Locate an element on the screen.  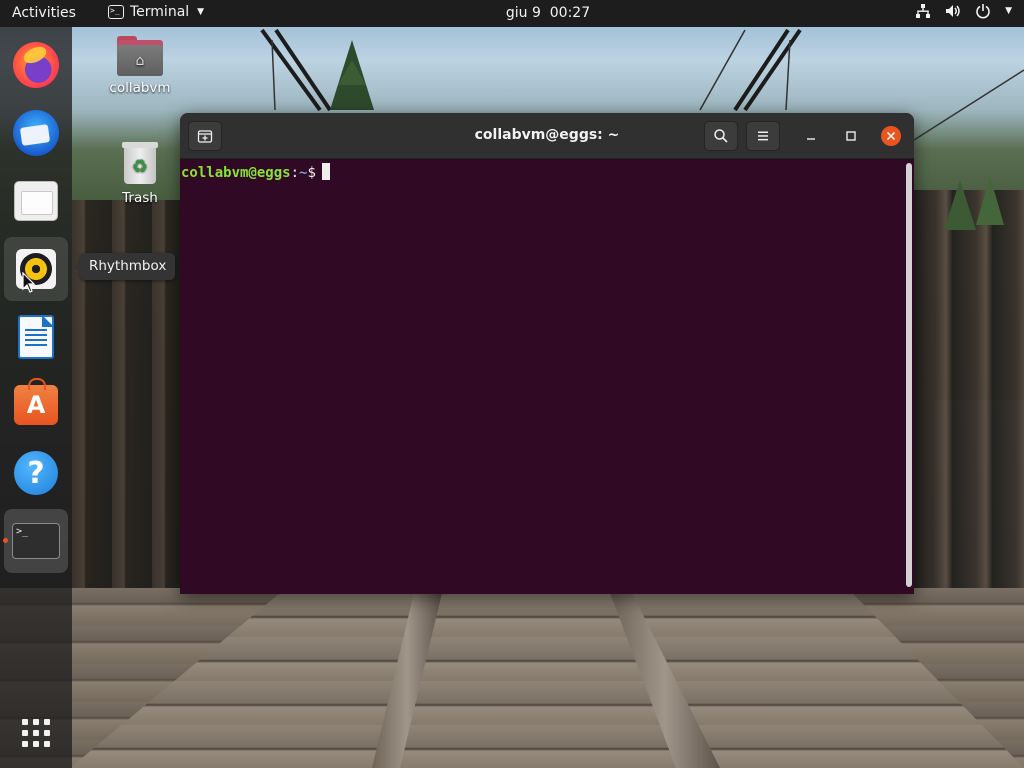
app-grid-icon is located at coordinates (36, 733).